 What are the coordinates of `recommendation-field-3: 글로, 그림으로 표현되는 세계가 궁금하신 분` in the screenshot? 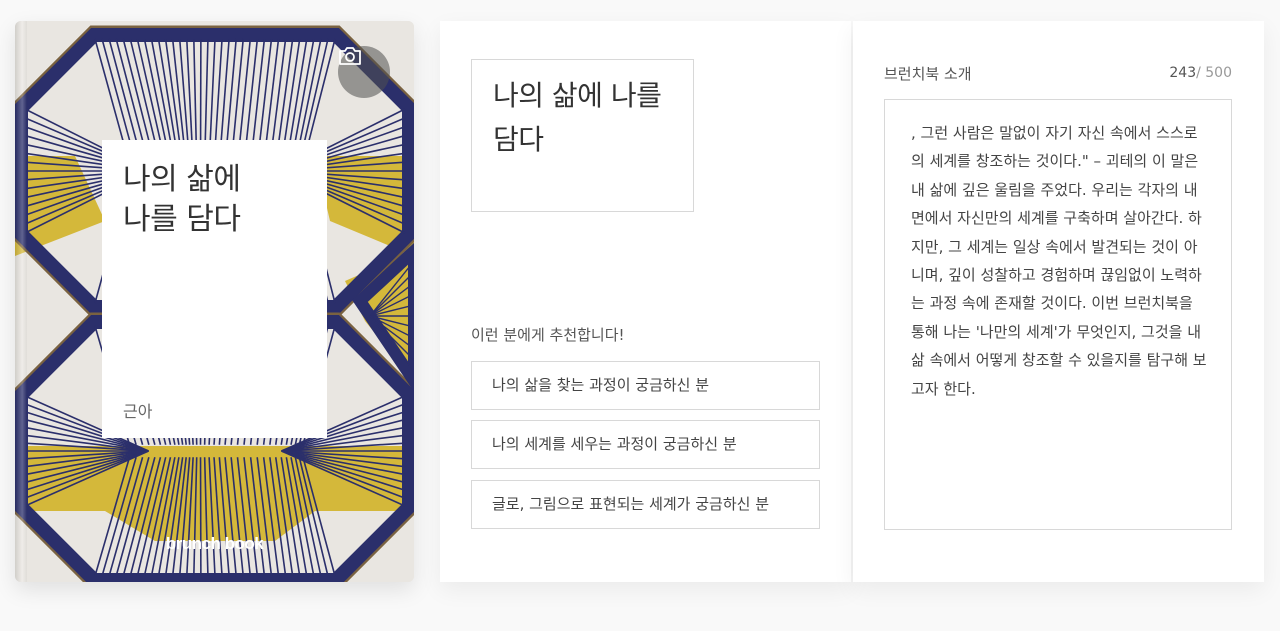 It's located at (645, 504).